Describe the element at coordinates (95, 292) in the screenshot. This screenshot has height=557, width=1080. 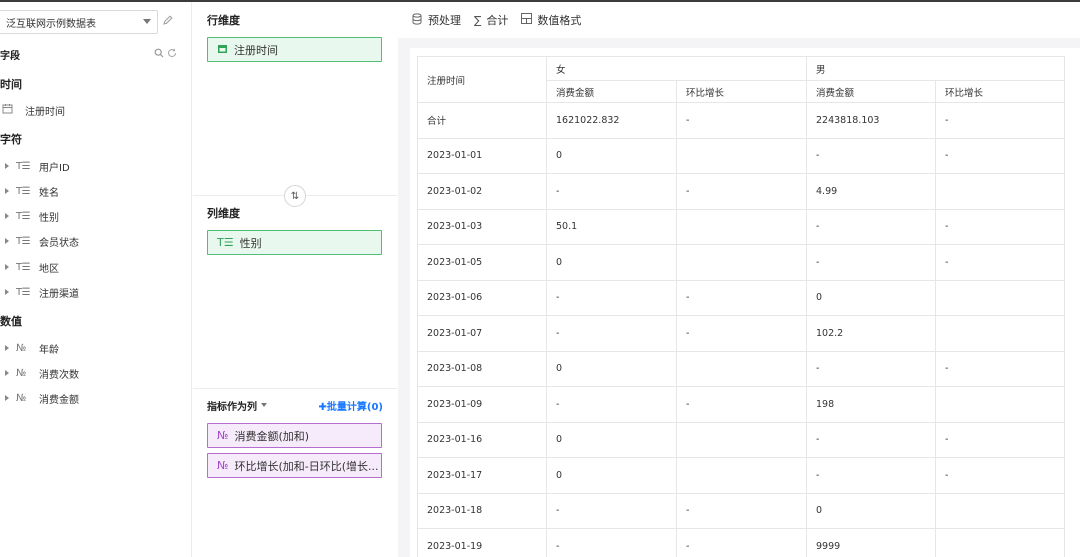
I see `field-item-channel: T☰ 注册渠道` at that location.